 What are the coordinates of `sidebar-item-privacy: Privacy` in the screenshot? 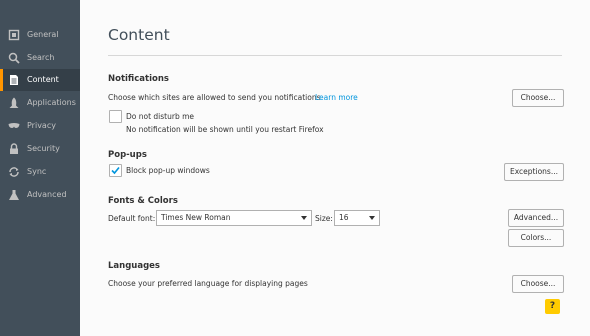 It's located at (40, 126).